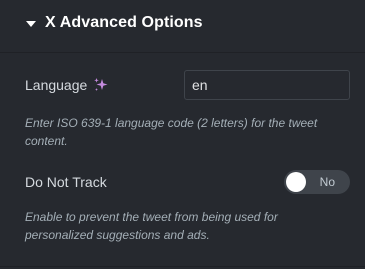 The image size is (365, 269). I want to click on toggle-state-label: No, so click(327, 182).